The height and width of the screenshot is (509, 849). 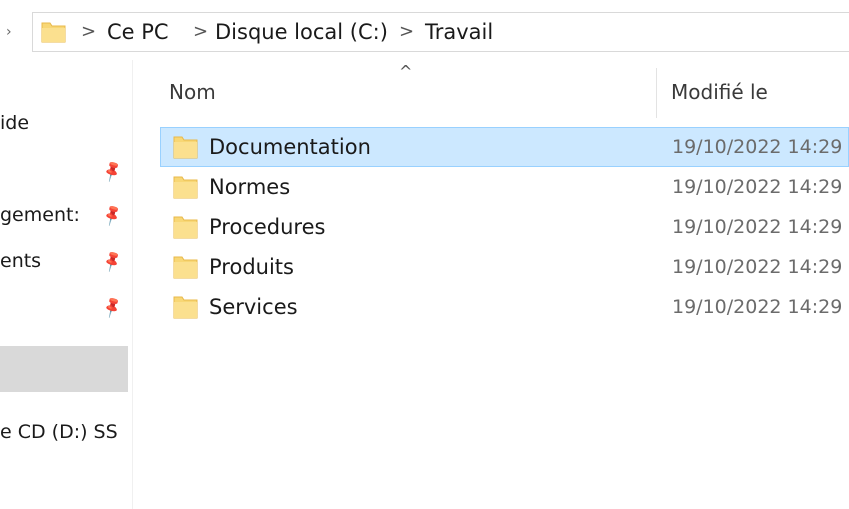 I want to click on nav-item-label: e CD (D:) SS, so click(x=59, y=432).